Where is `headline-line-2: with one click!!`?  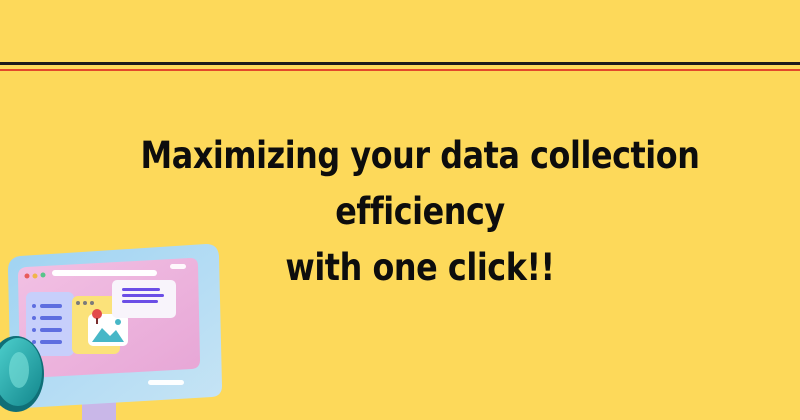
headline-line-2: with one click!! is located at coordinates (420, 267).